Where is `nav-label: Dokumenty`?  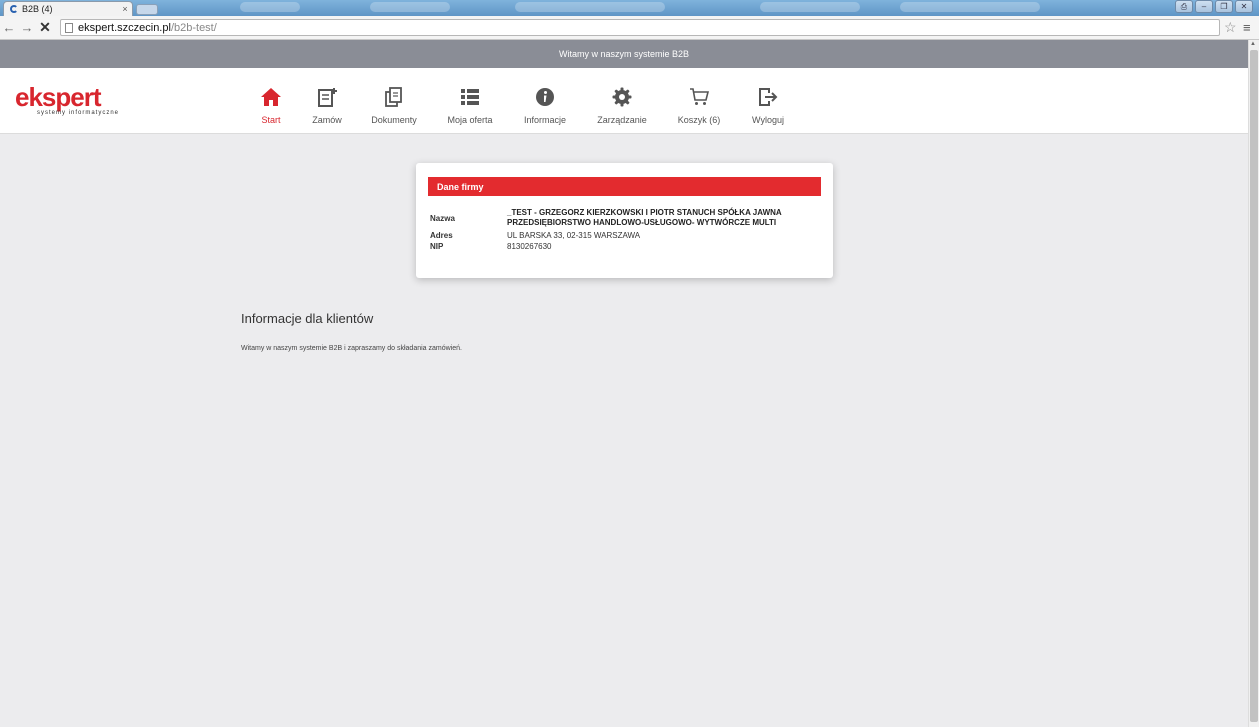
nav-label: Dokumenty is located at coordinates (394, 120).